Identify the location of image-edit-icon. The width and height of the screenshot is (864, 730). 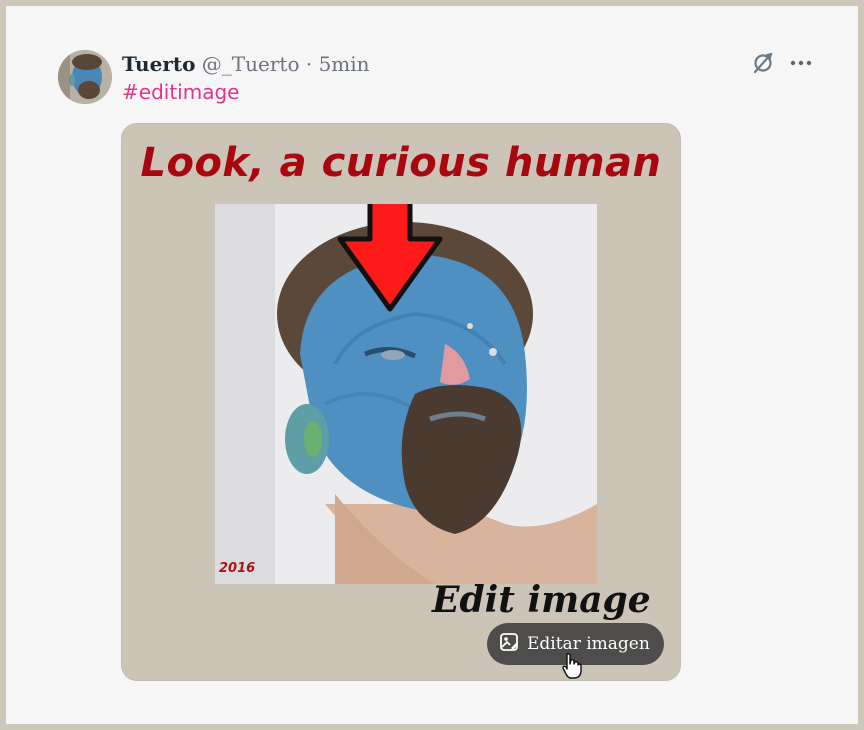
(509, 644).